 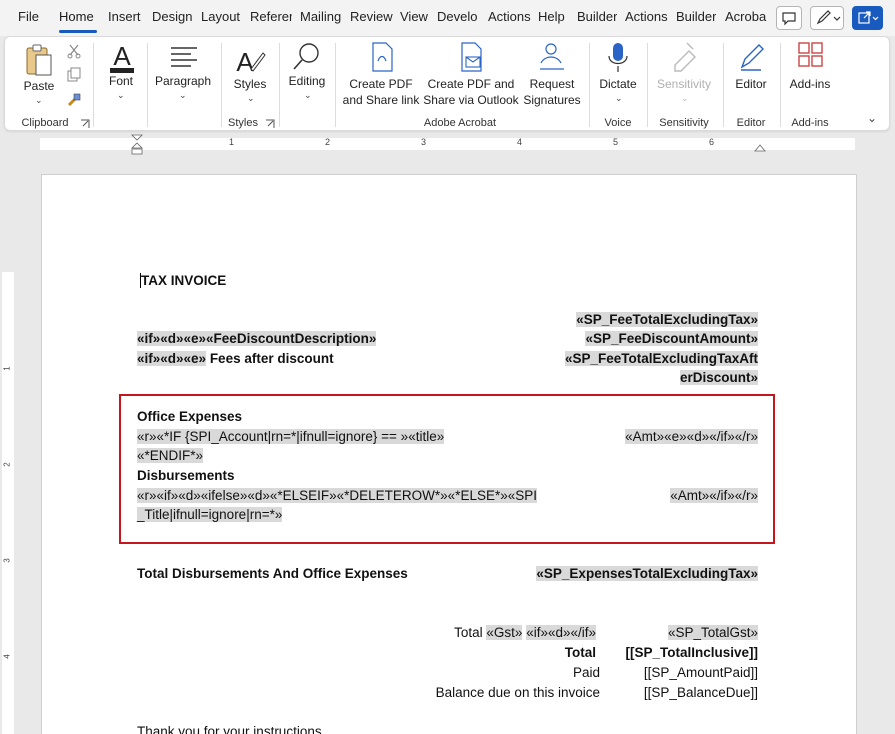 I want to click on tab-insert: Insert, so click(x=124, y=19).